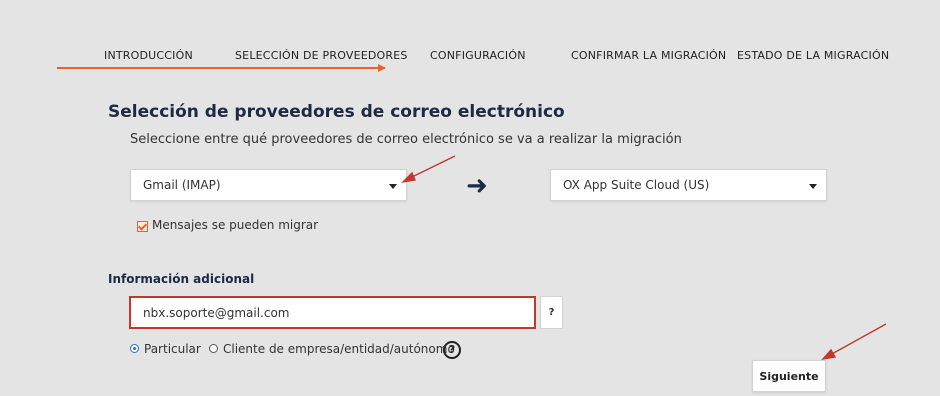 This screenshot has height=396, width=940. I want to click on additional-info-heading: Información adicional, so click(181, 279).